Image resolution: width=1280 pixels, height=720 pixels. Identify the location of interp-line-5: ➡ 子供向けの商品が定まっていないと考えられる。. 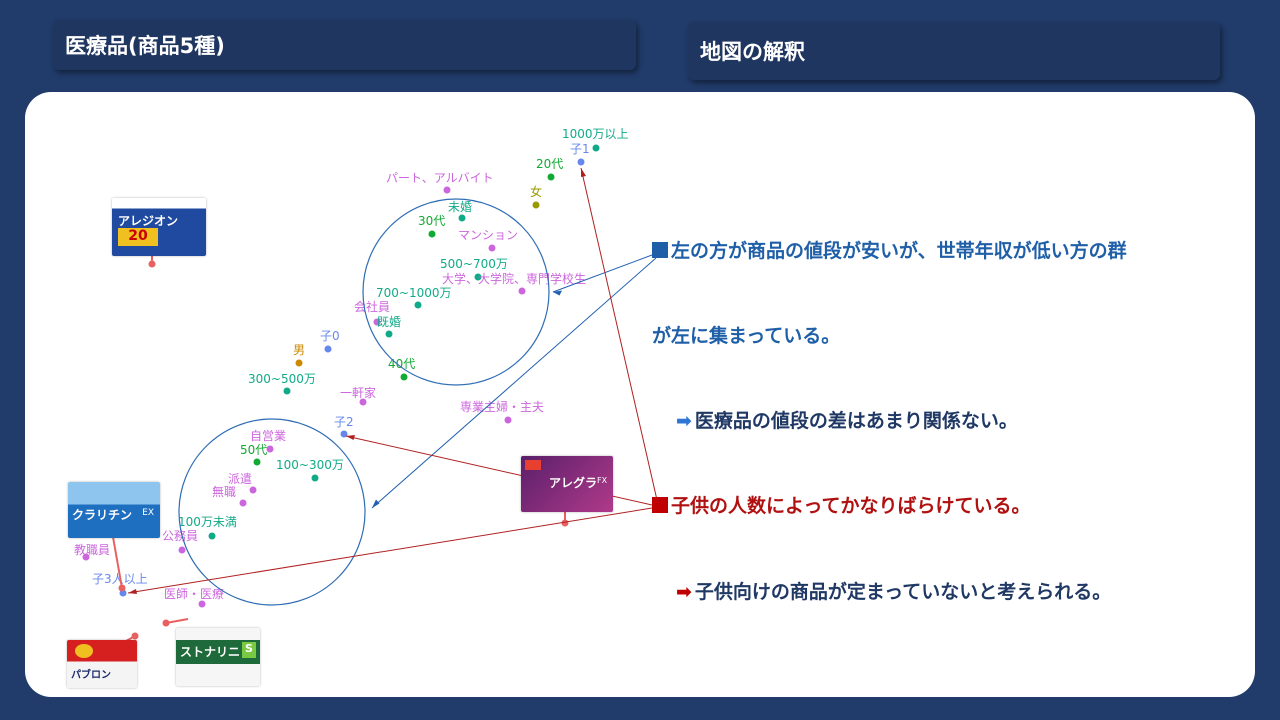
(893, 590).